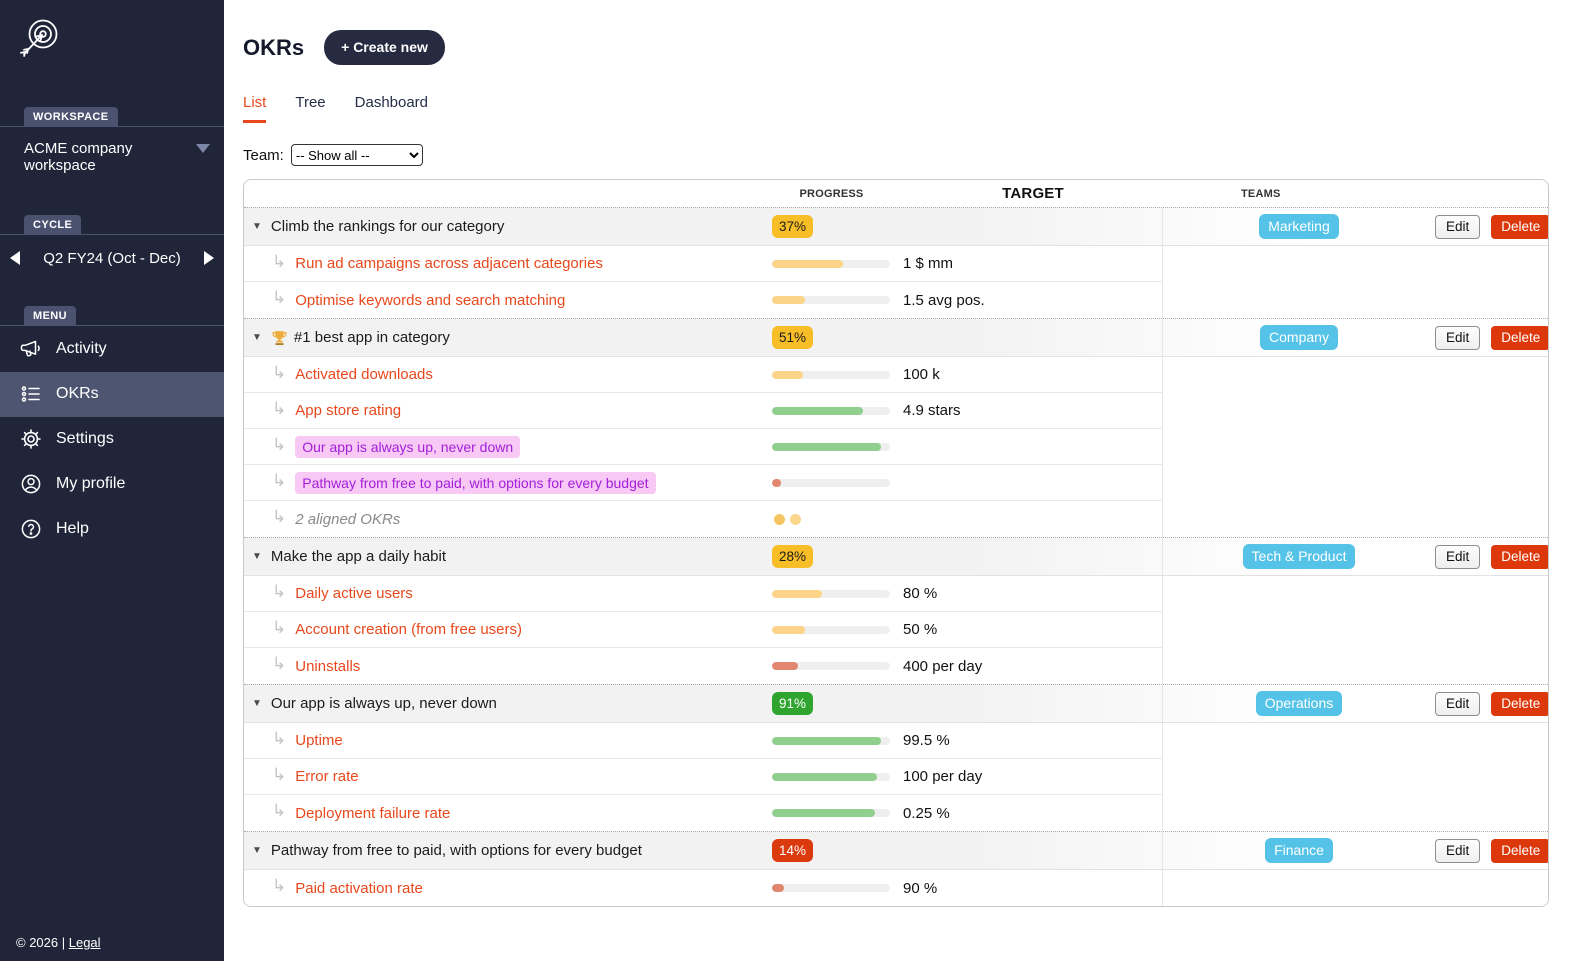 This screenshot has height=961, width=1571. I want to click on key-result-name-cell: ↳ Activated downloads, so click(506, 375).